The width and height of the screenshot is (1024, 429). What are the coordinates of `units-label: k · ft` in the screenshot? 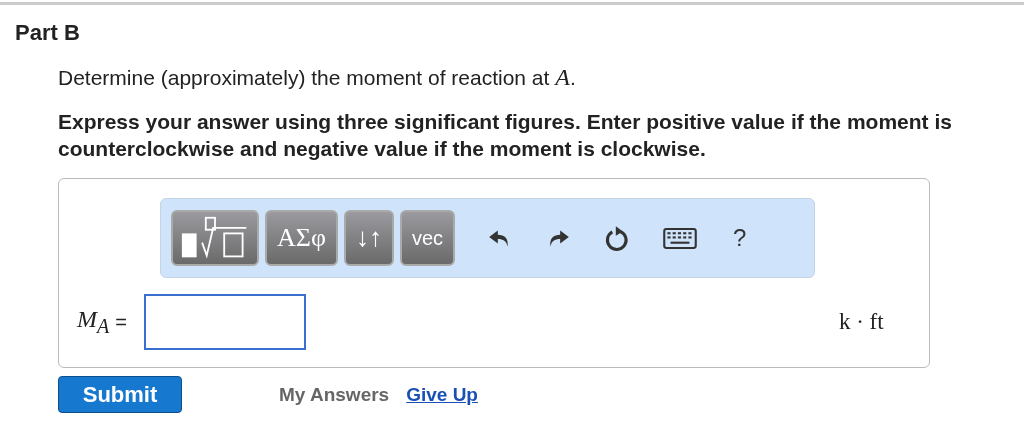 It's located at (861, 322).